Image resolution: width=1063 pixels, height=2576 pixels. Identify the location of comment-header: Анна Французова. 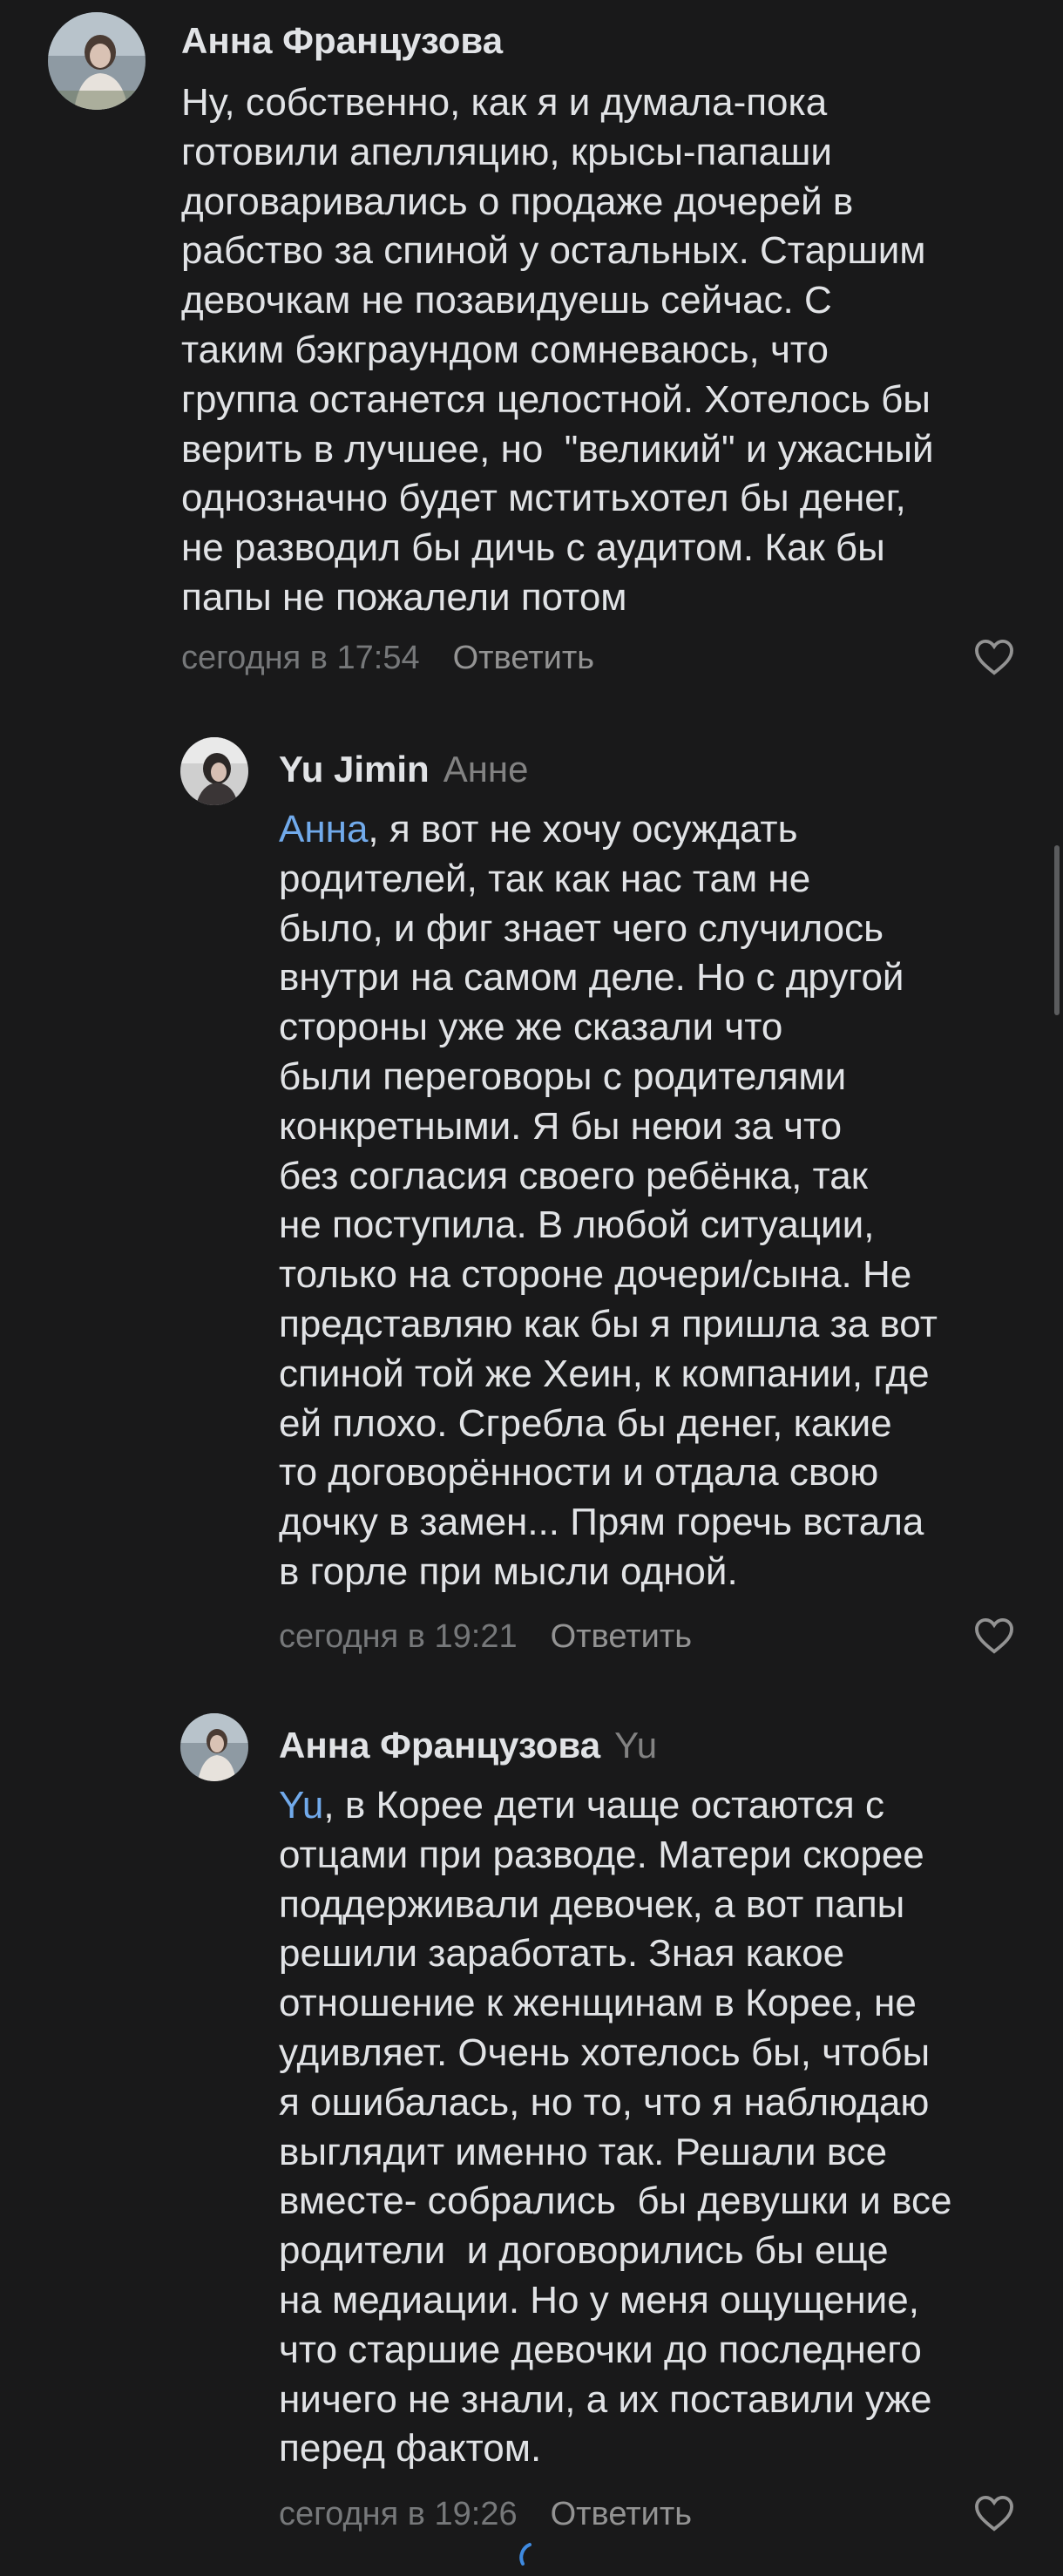
(342, 41).